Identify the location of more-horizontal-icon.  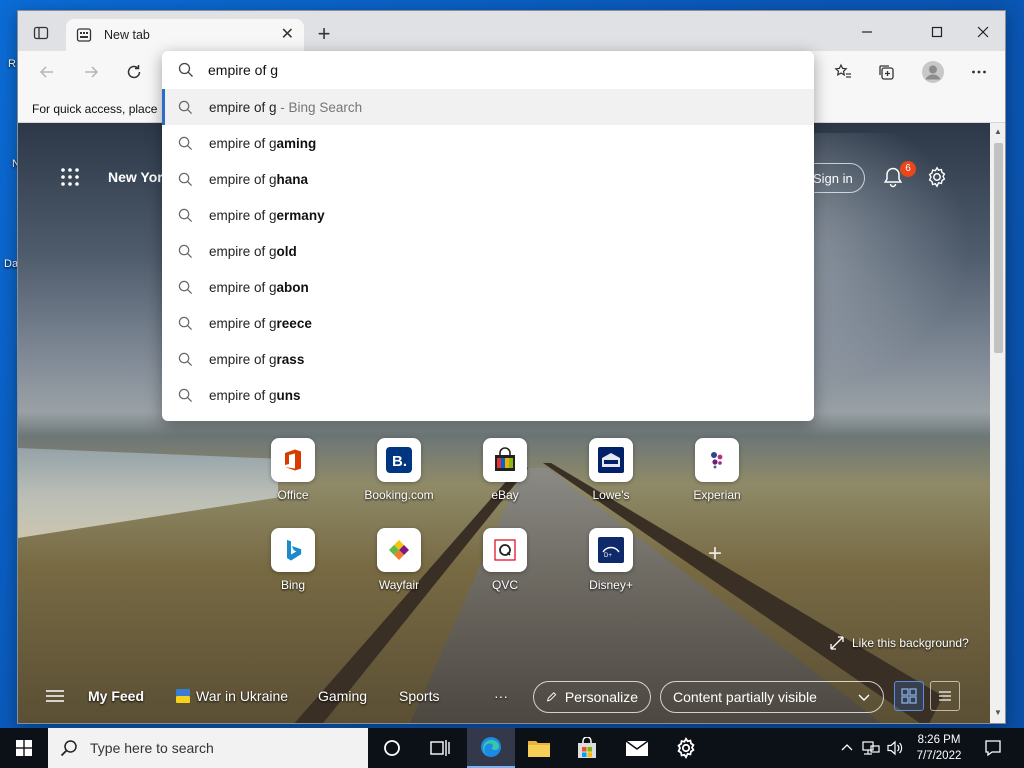
(979, 72).